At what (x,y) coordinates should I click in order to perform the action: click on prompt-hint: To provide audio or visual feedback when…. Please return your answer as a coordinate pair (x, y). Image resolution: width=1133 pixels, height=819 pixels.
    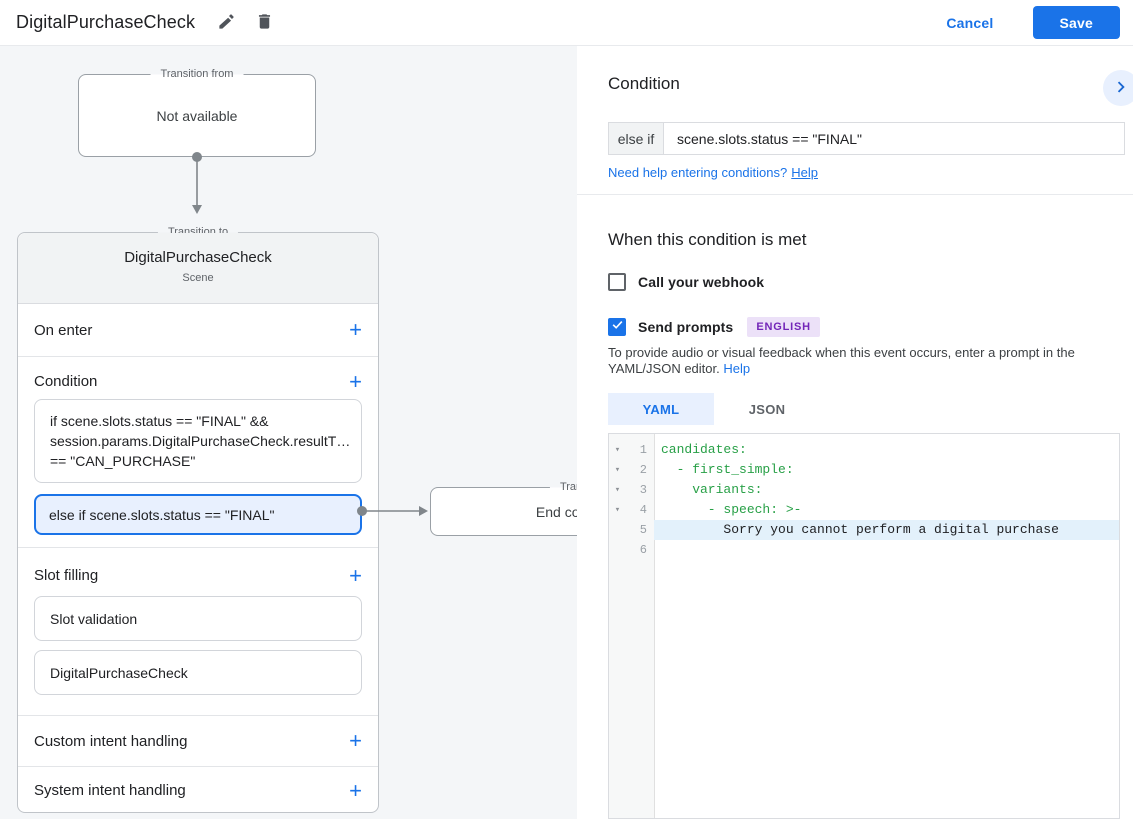
    Looking at the image, I should click on (869, 361).